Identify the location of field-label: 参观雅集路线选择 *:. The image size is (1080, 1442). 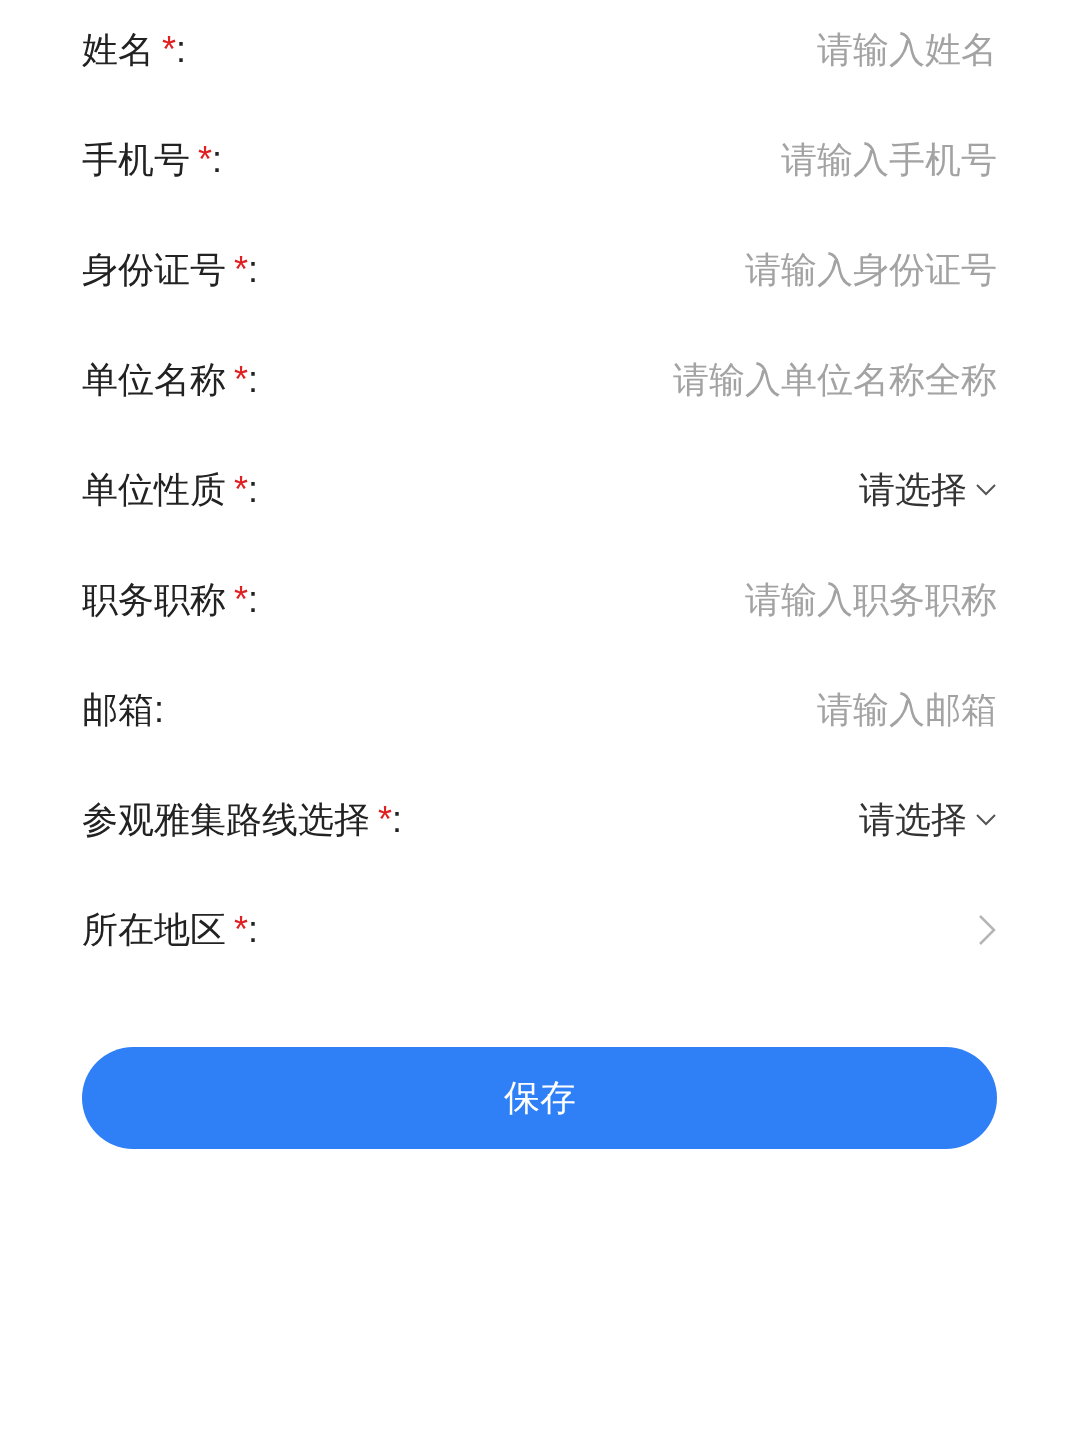
(242, 820).